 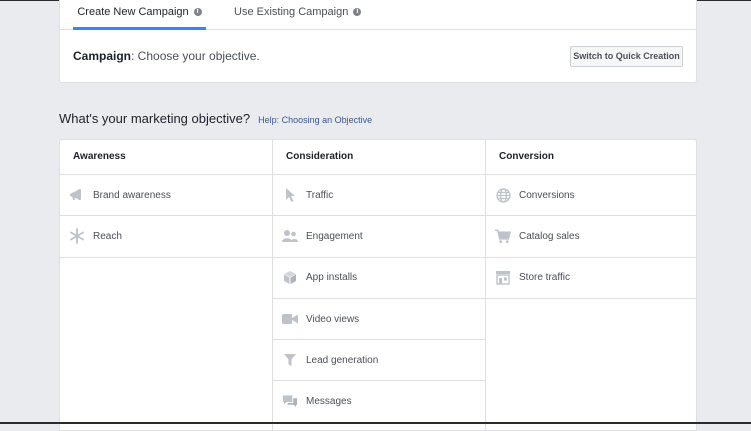 What do you see at coordinates (591, 196) in the screenshot?
I see `objective-conversions: Conversions` at bounding box center [591, 196].